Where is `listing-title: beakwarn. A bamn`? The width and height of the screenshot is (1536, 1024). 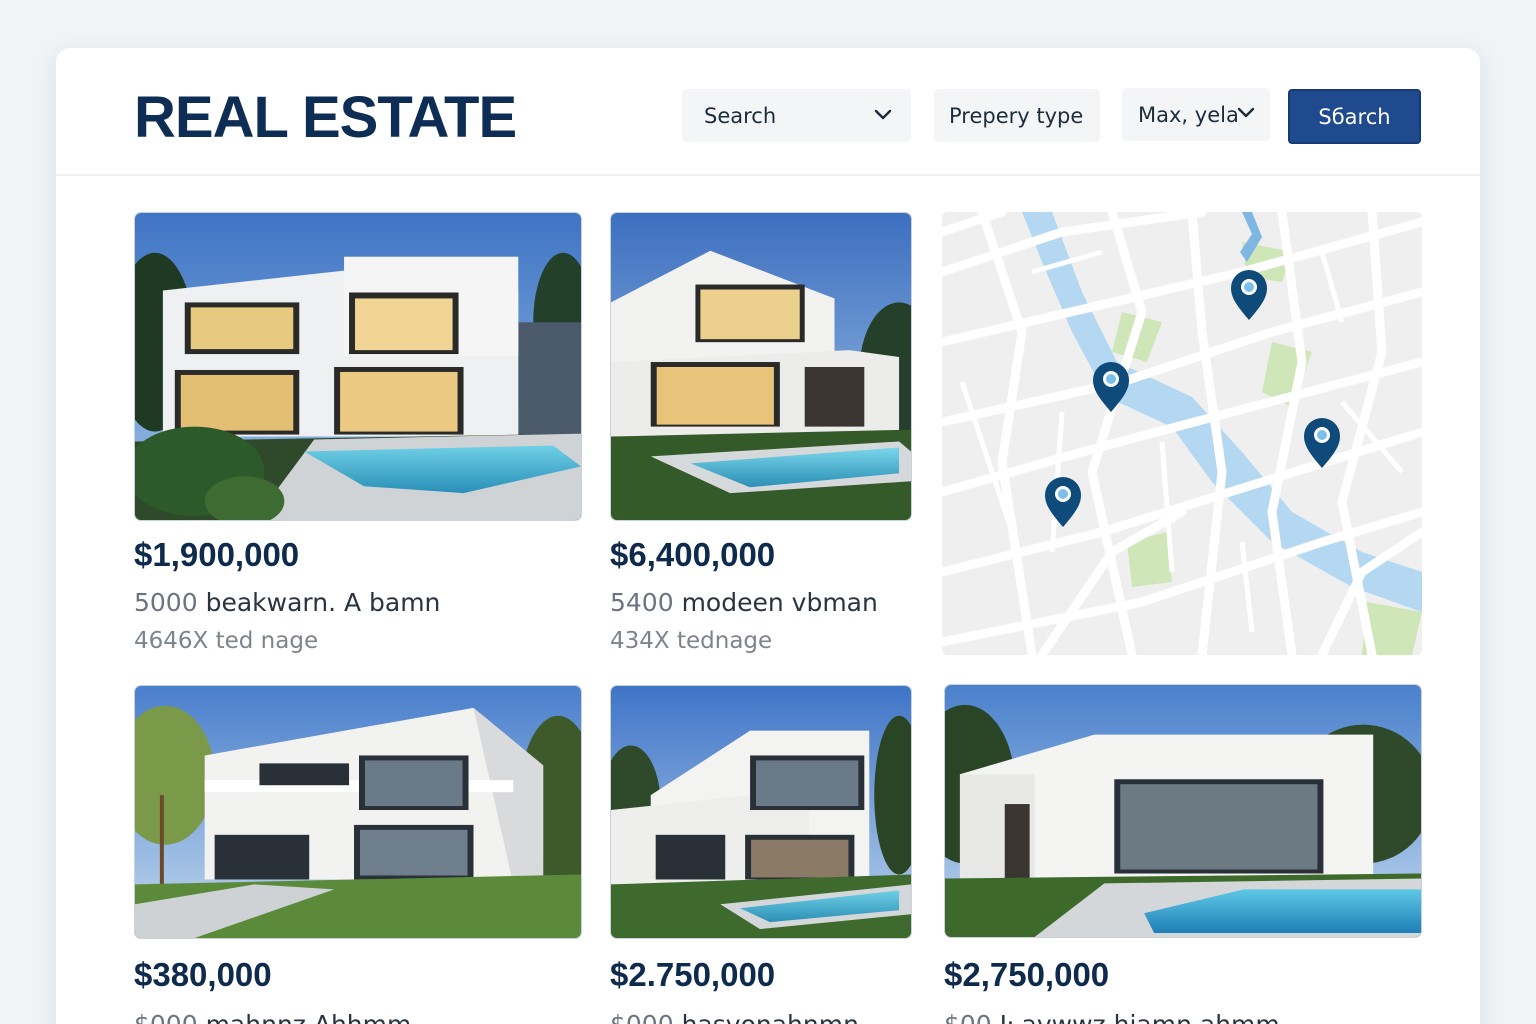 listing-title: beakwarn. A bamn is located at coordinates (323, 602).